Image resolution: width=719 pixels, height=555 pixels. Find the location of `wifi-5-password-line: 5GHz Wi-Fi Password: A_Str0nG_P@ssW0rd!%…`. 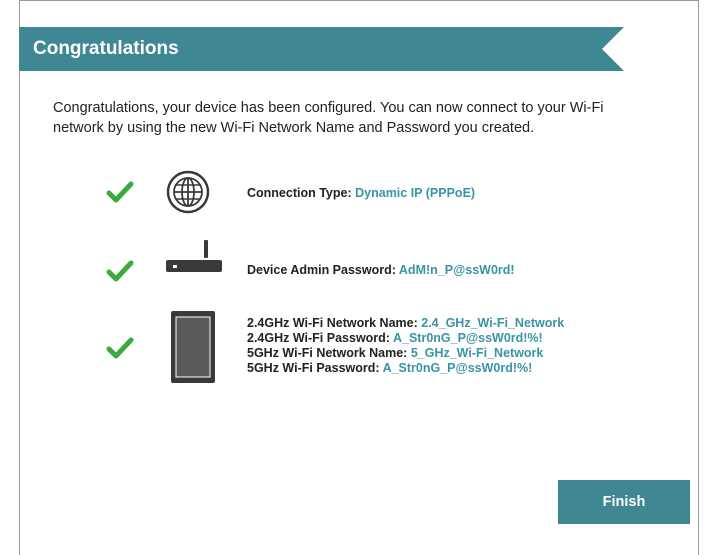

wifi-5-password-line: 5GHz Wi-Fi Password: A_Str0nG_P@ssW0rd!%… is located at coordinates (405, 368).